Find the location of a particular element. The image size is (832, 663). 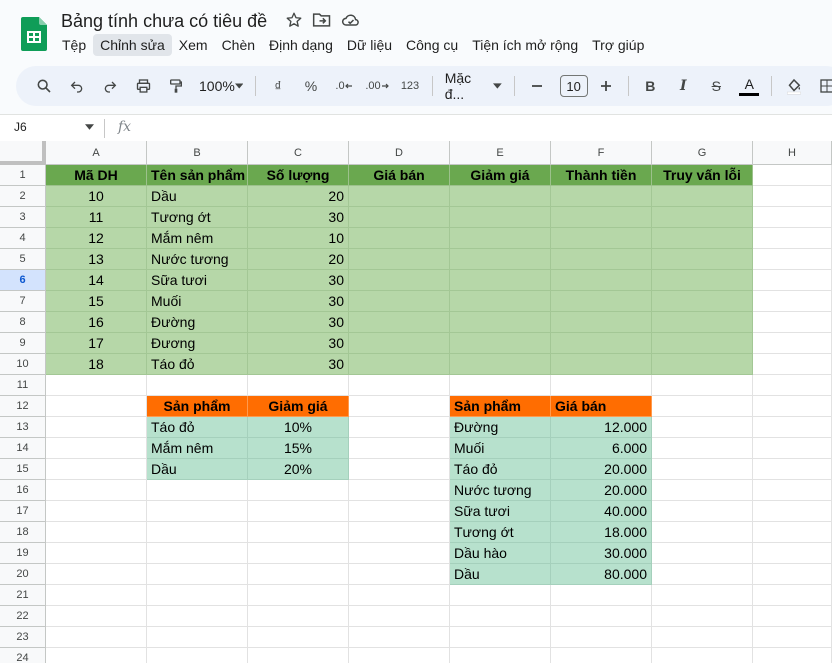

price-table-cell: 20.000 is located at coordinates (601, 490).